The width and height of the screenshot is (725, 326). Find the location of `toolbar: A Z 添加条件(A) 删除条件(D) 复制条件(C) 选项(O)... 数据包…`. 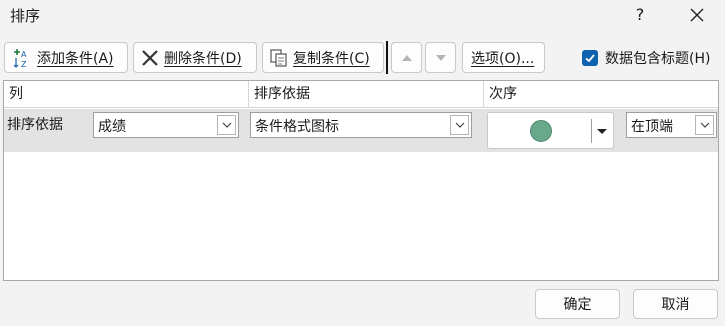

toolbar: A Z 添加条件(A) 删除条件(D) 复制条件(C) 选项(O)... 数据包… is located at coordinates (362, 57).